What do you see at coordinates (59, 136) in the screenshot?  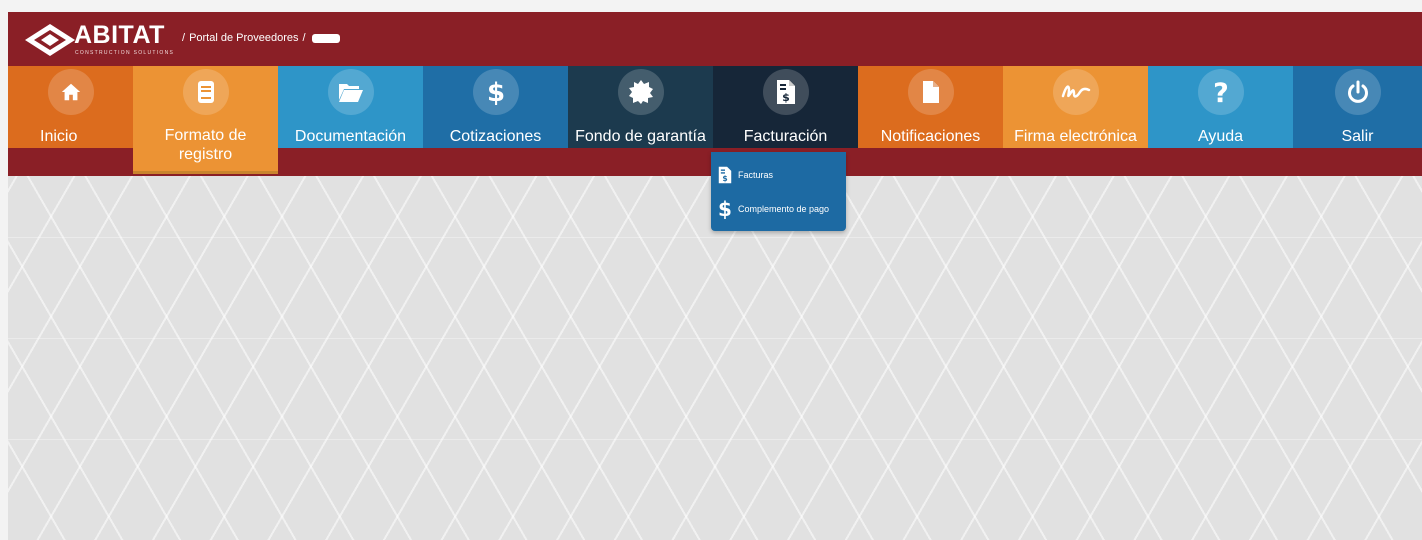 I see `nav-label: Inicio` at bounding box center [59, 136].